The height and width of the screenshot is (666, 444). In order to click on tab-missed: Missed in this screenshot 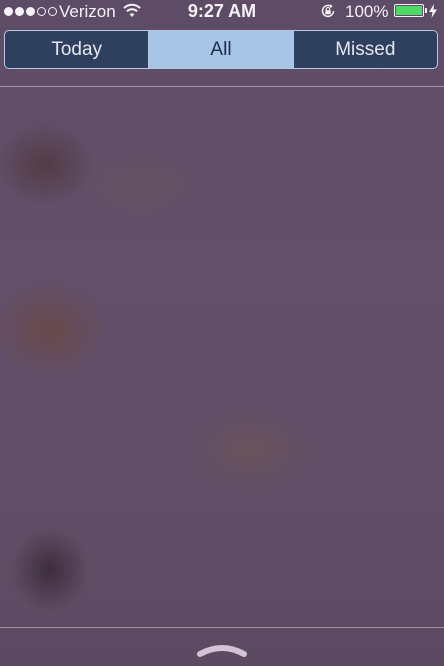, I will do `click(364, 49)`.